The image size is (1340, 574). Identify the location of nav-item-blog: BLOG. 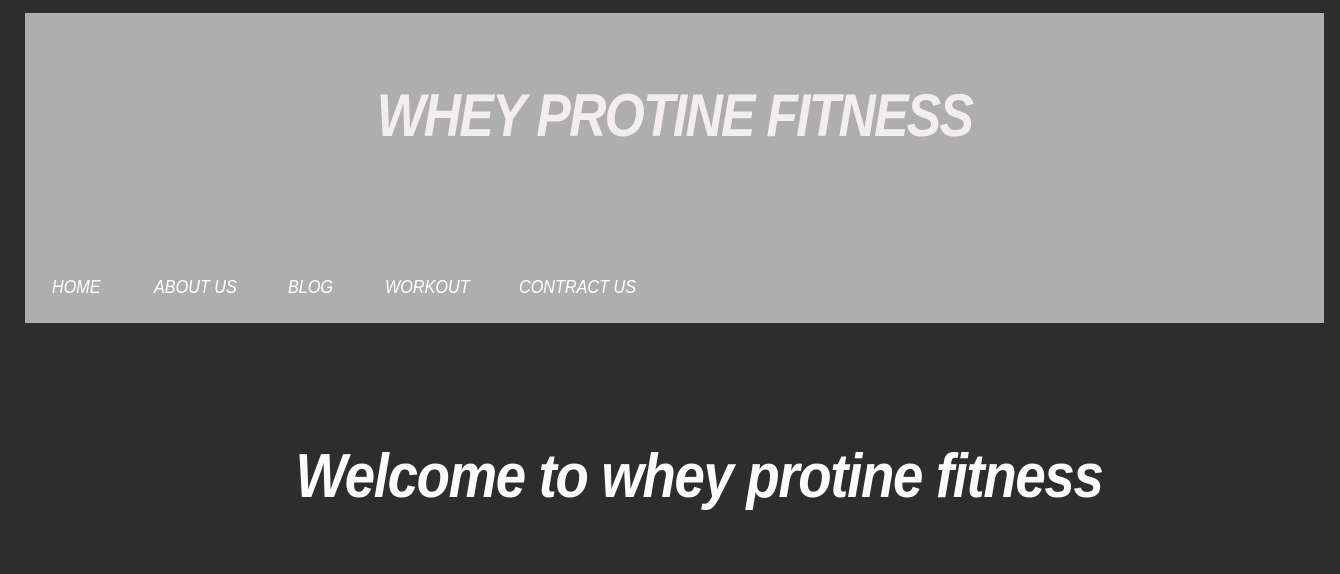
(331, 287).